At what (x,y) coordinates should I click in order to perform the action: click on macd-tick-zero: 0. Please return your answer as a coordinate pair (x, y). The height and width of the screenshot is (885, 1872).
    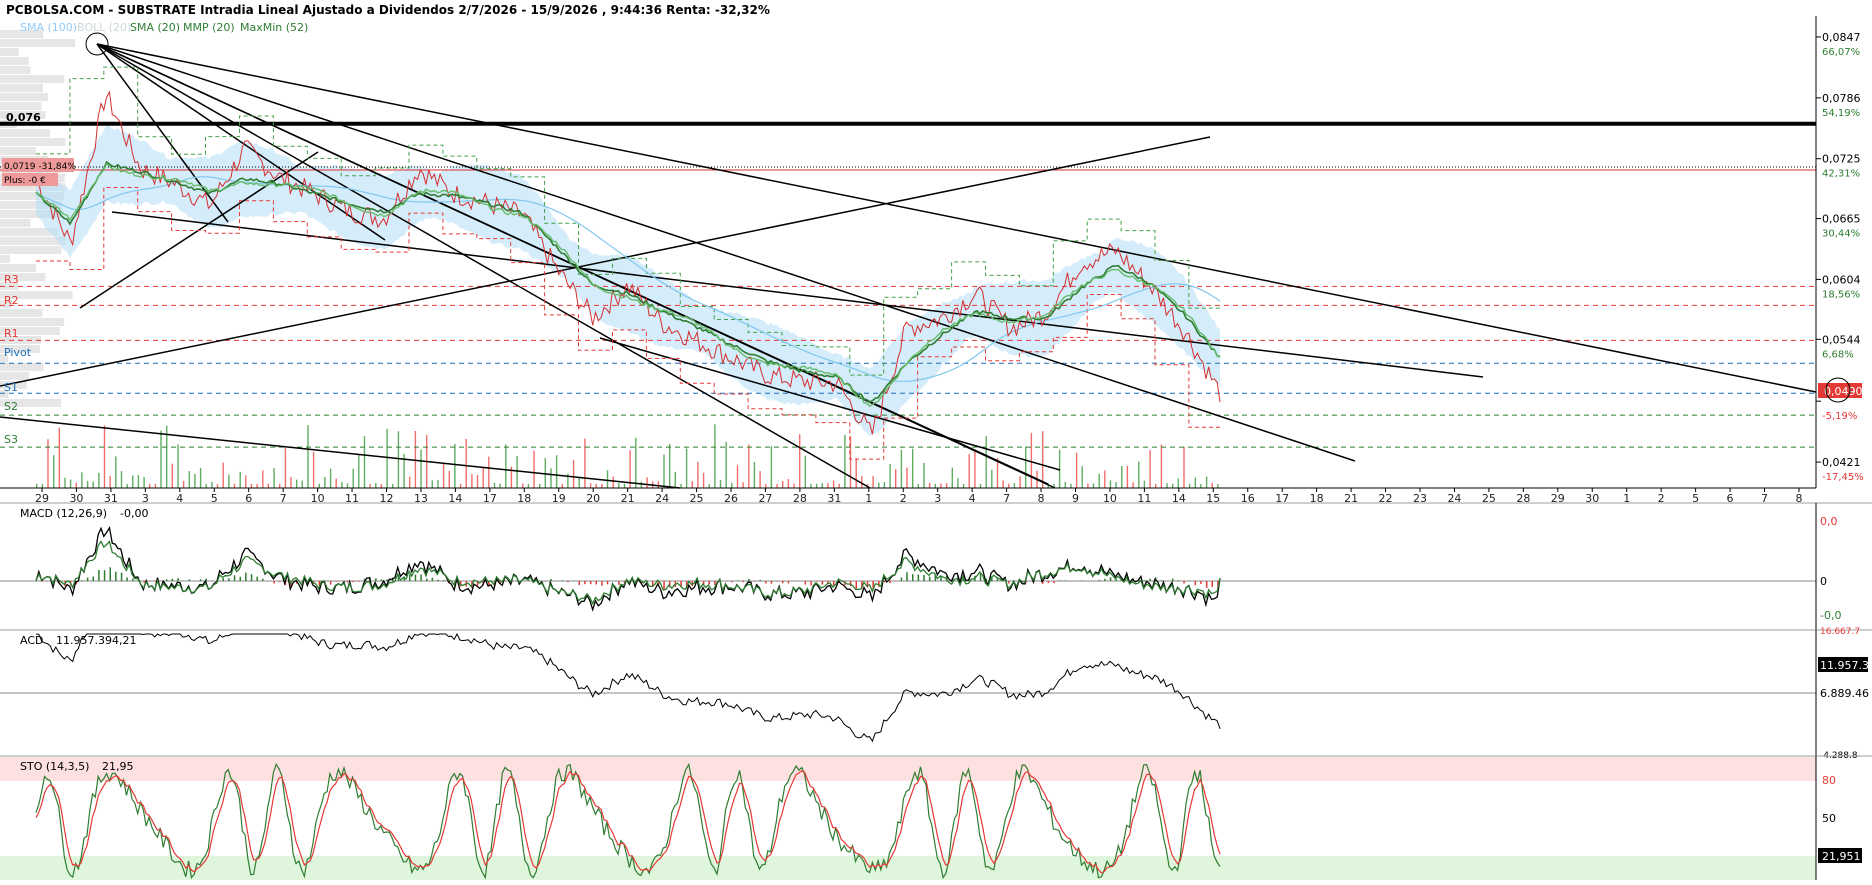
    Looking at the image, I should click on (1823, 581).